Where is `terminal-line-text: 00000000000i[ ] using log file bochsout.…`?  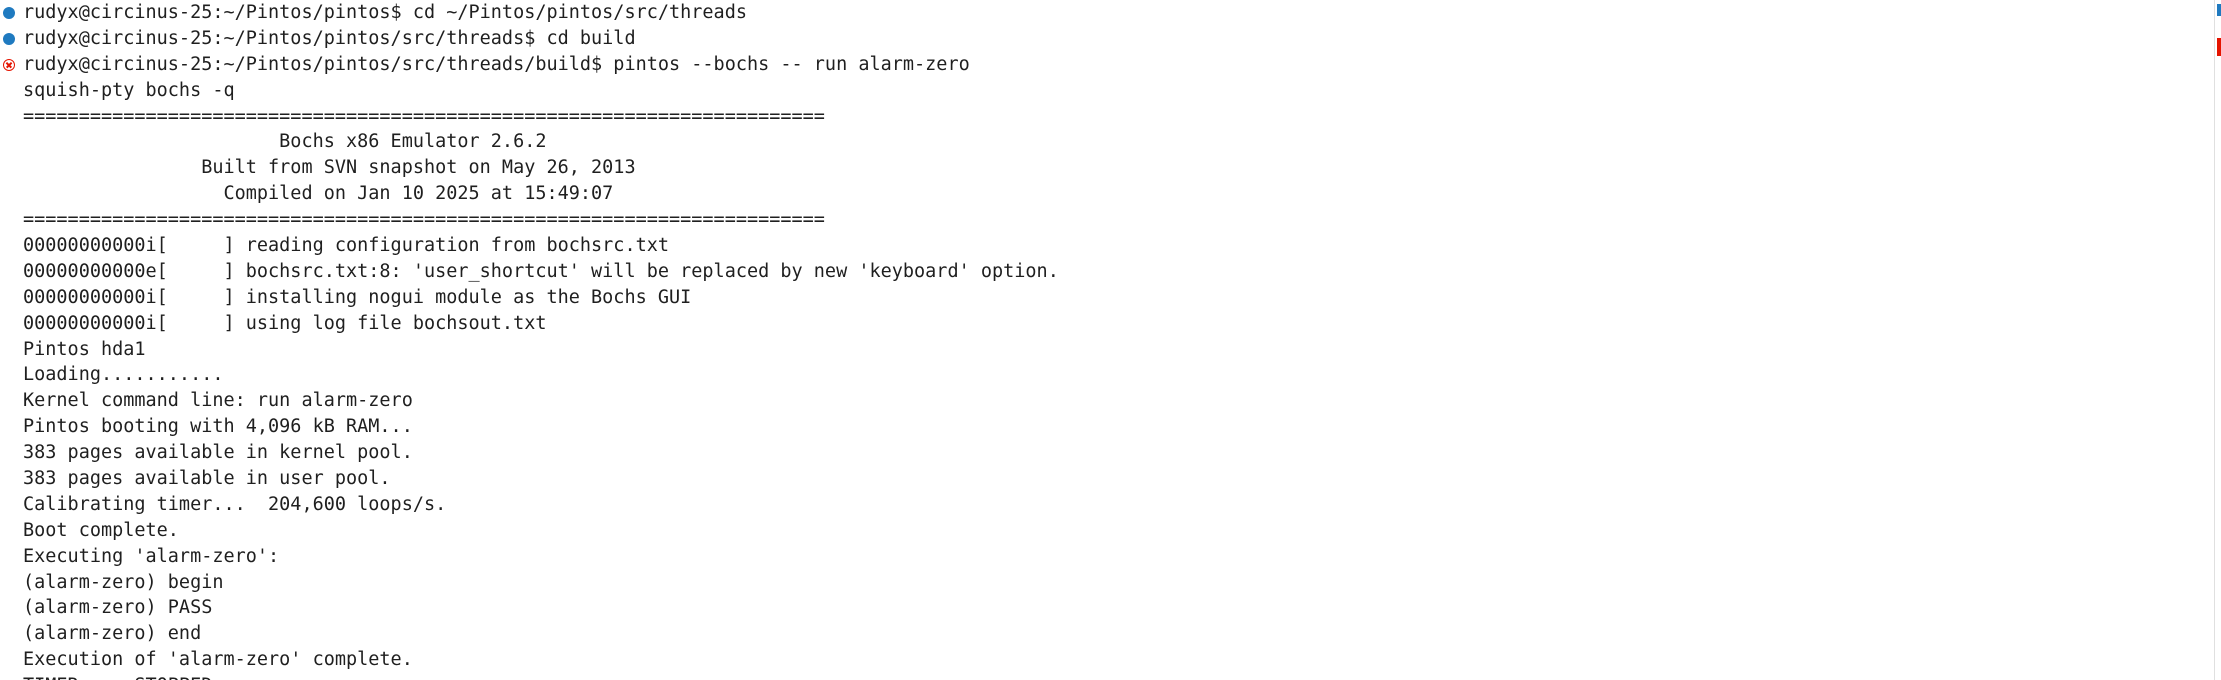 terminal-line-text: 00000000000i[ ] using log file bochsout.… is located at coordinates (285, 323).